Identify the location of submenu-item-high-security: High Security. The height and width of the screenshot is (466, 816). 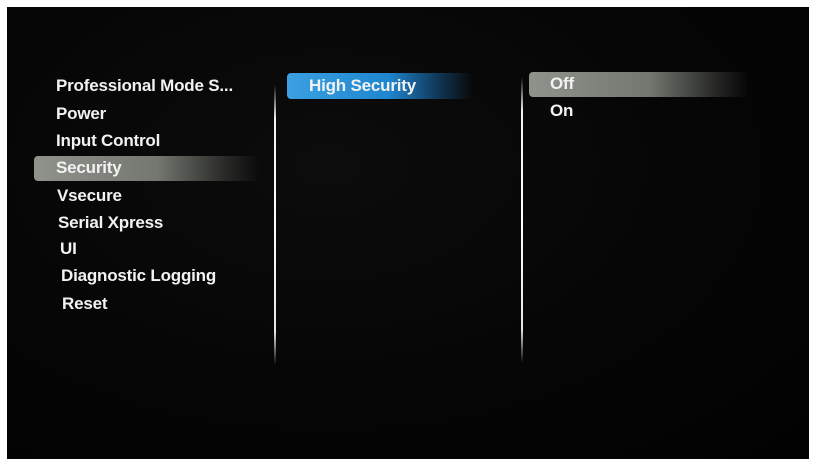
(379, 86).